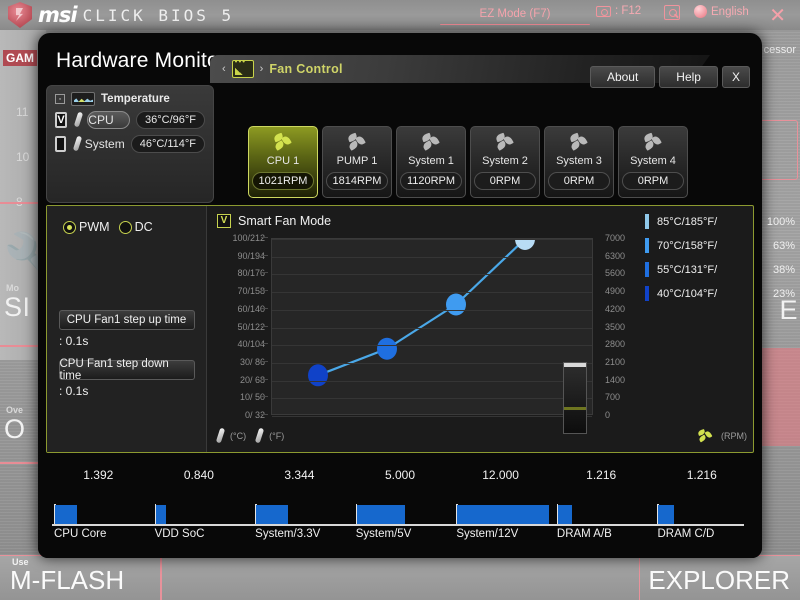 This screenshot has height=600, width=800. What do you see at coordinates (575, 398) in the screenshot?
I see `rpm-gauge-slider` at bounding box center [575, 398].